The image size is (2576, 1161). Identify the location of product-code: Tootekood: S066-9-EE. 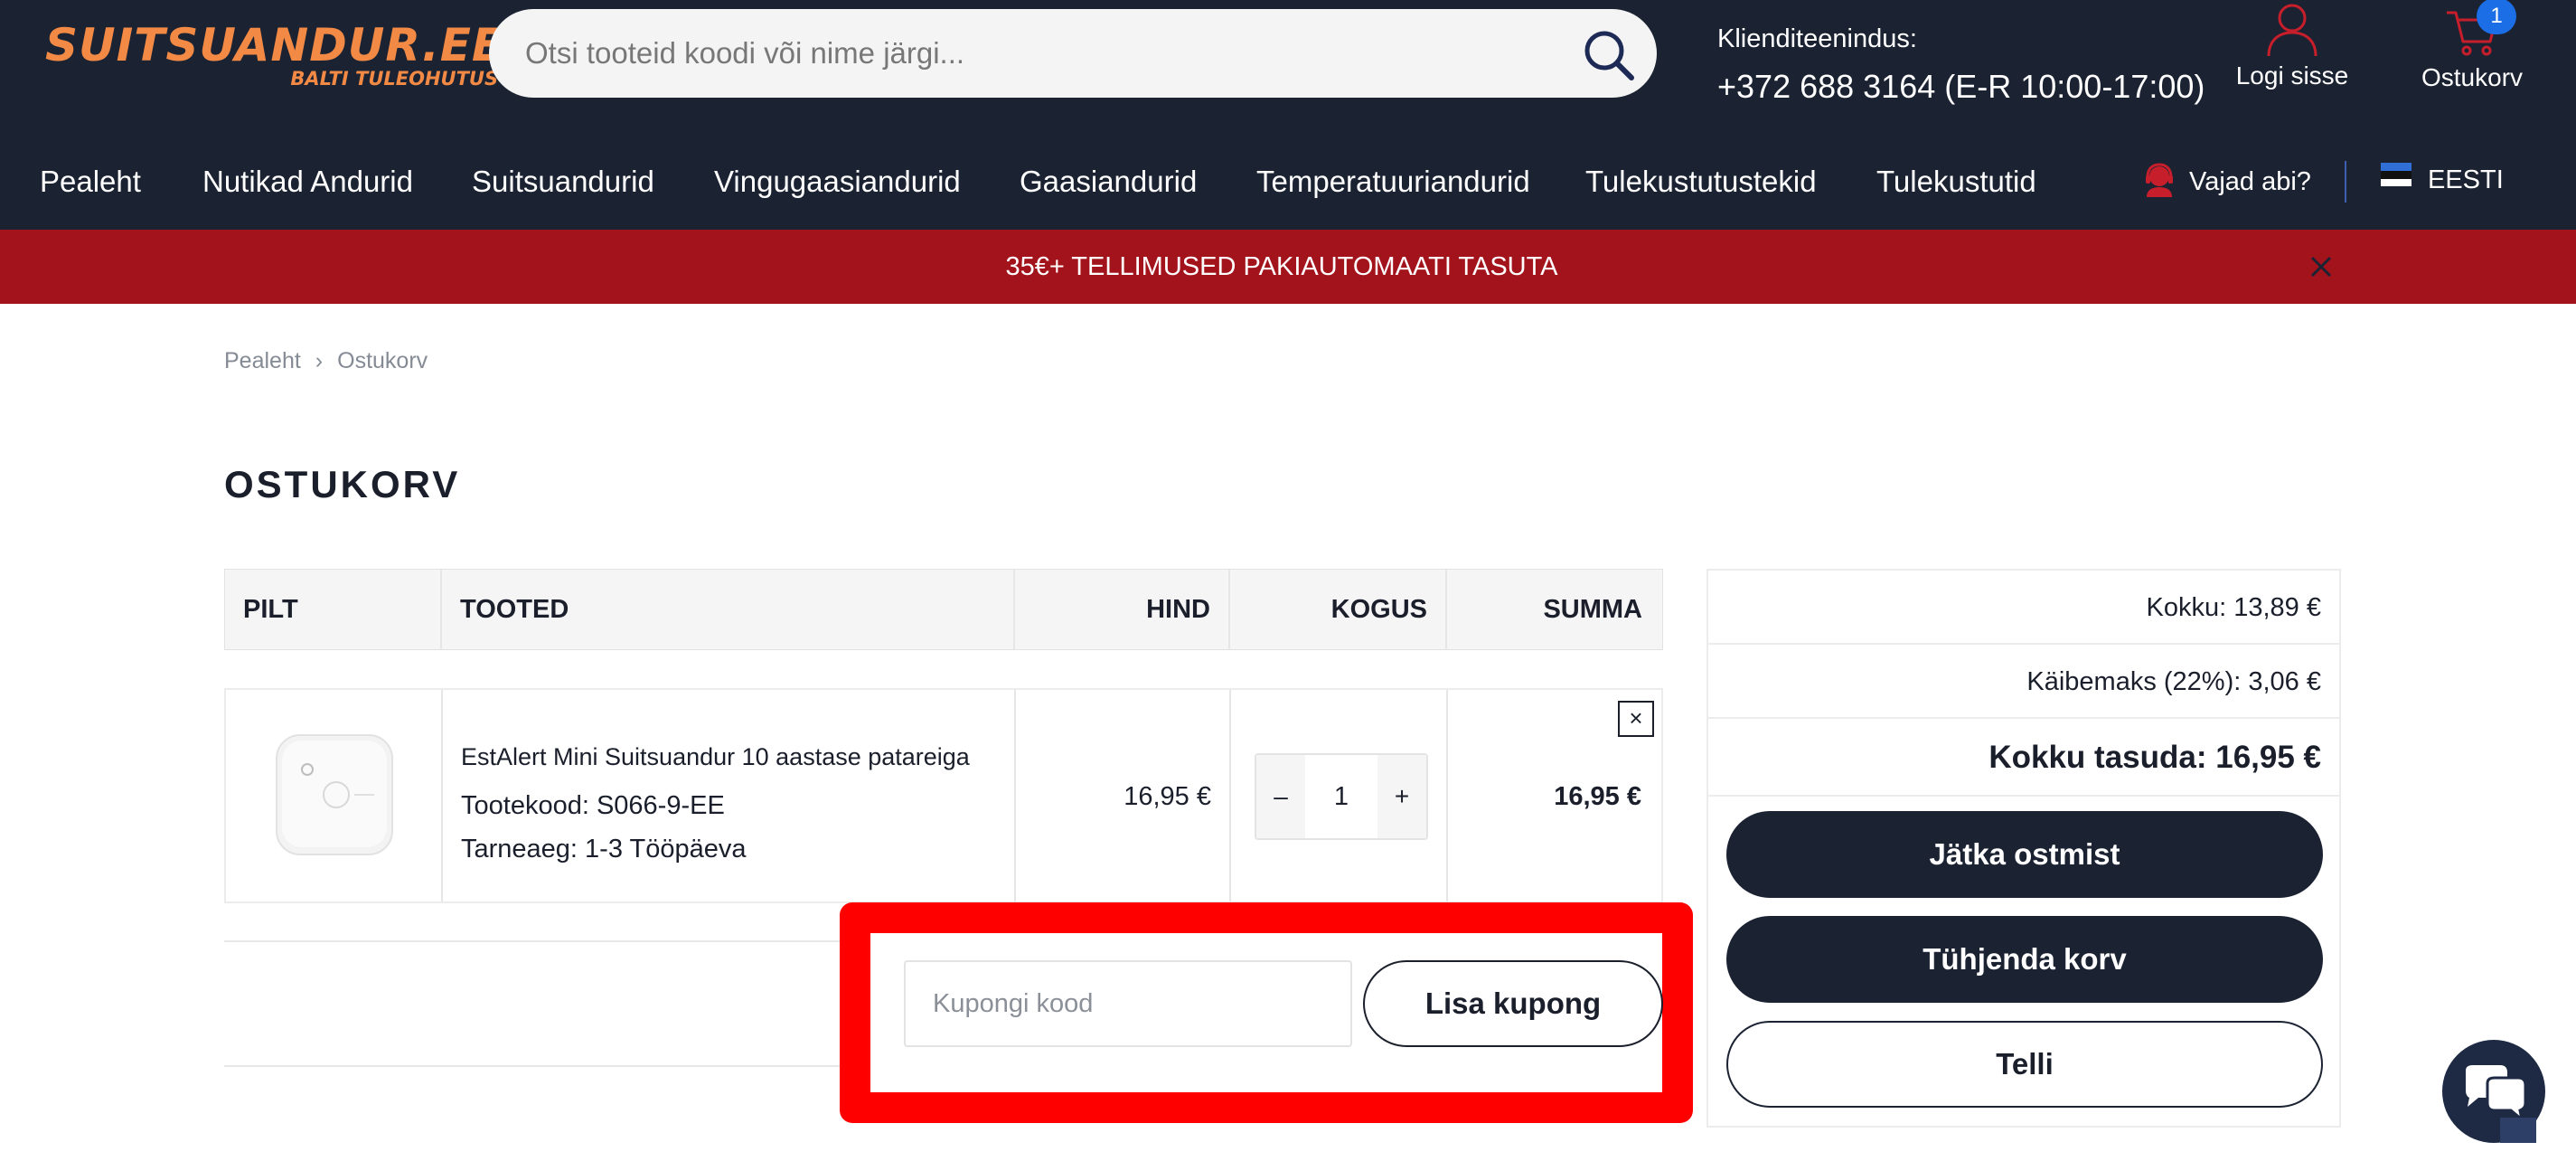
(593, 805).